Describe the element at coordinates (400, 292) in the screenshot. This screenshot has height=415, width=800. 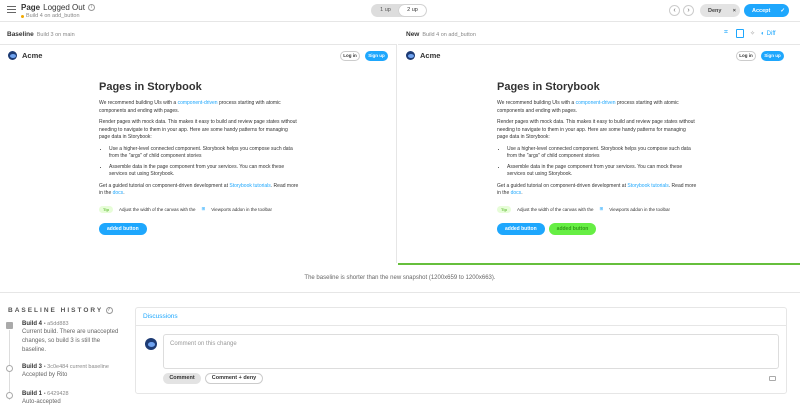
I see `divider` at that location.